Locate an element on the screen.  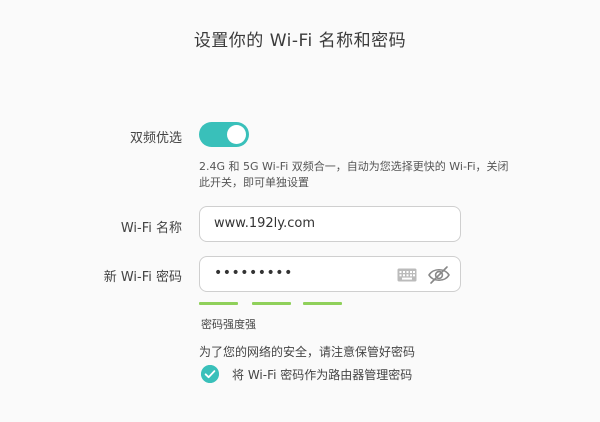
wifi-name-value: www.192ly.com is located at coordinates (264, 223).